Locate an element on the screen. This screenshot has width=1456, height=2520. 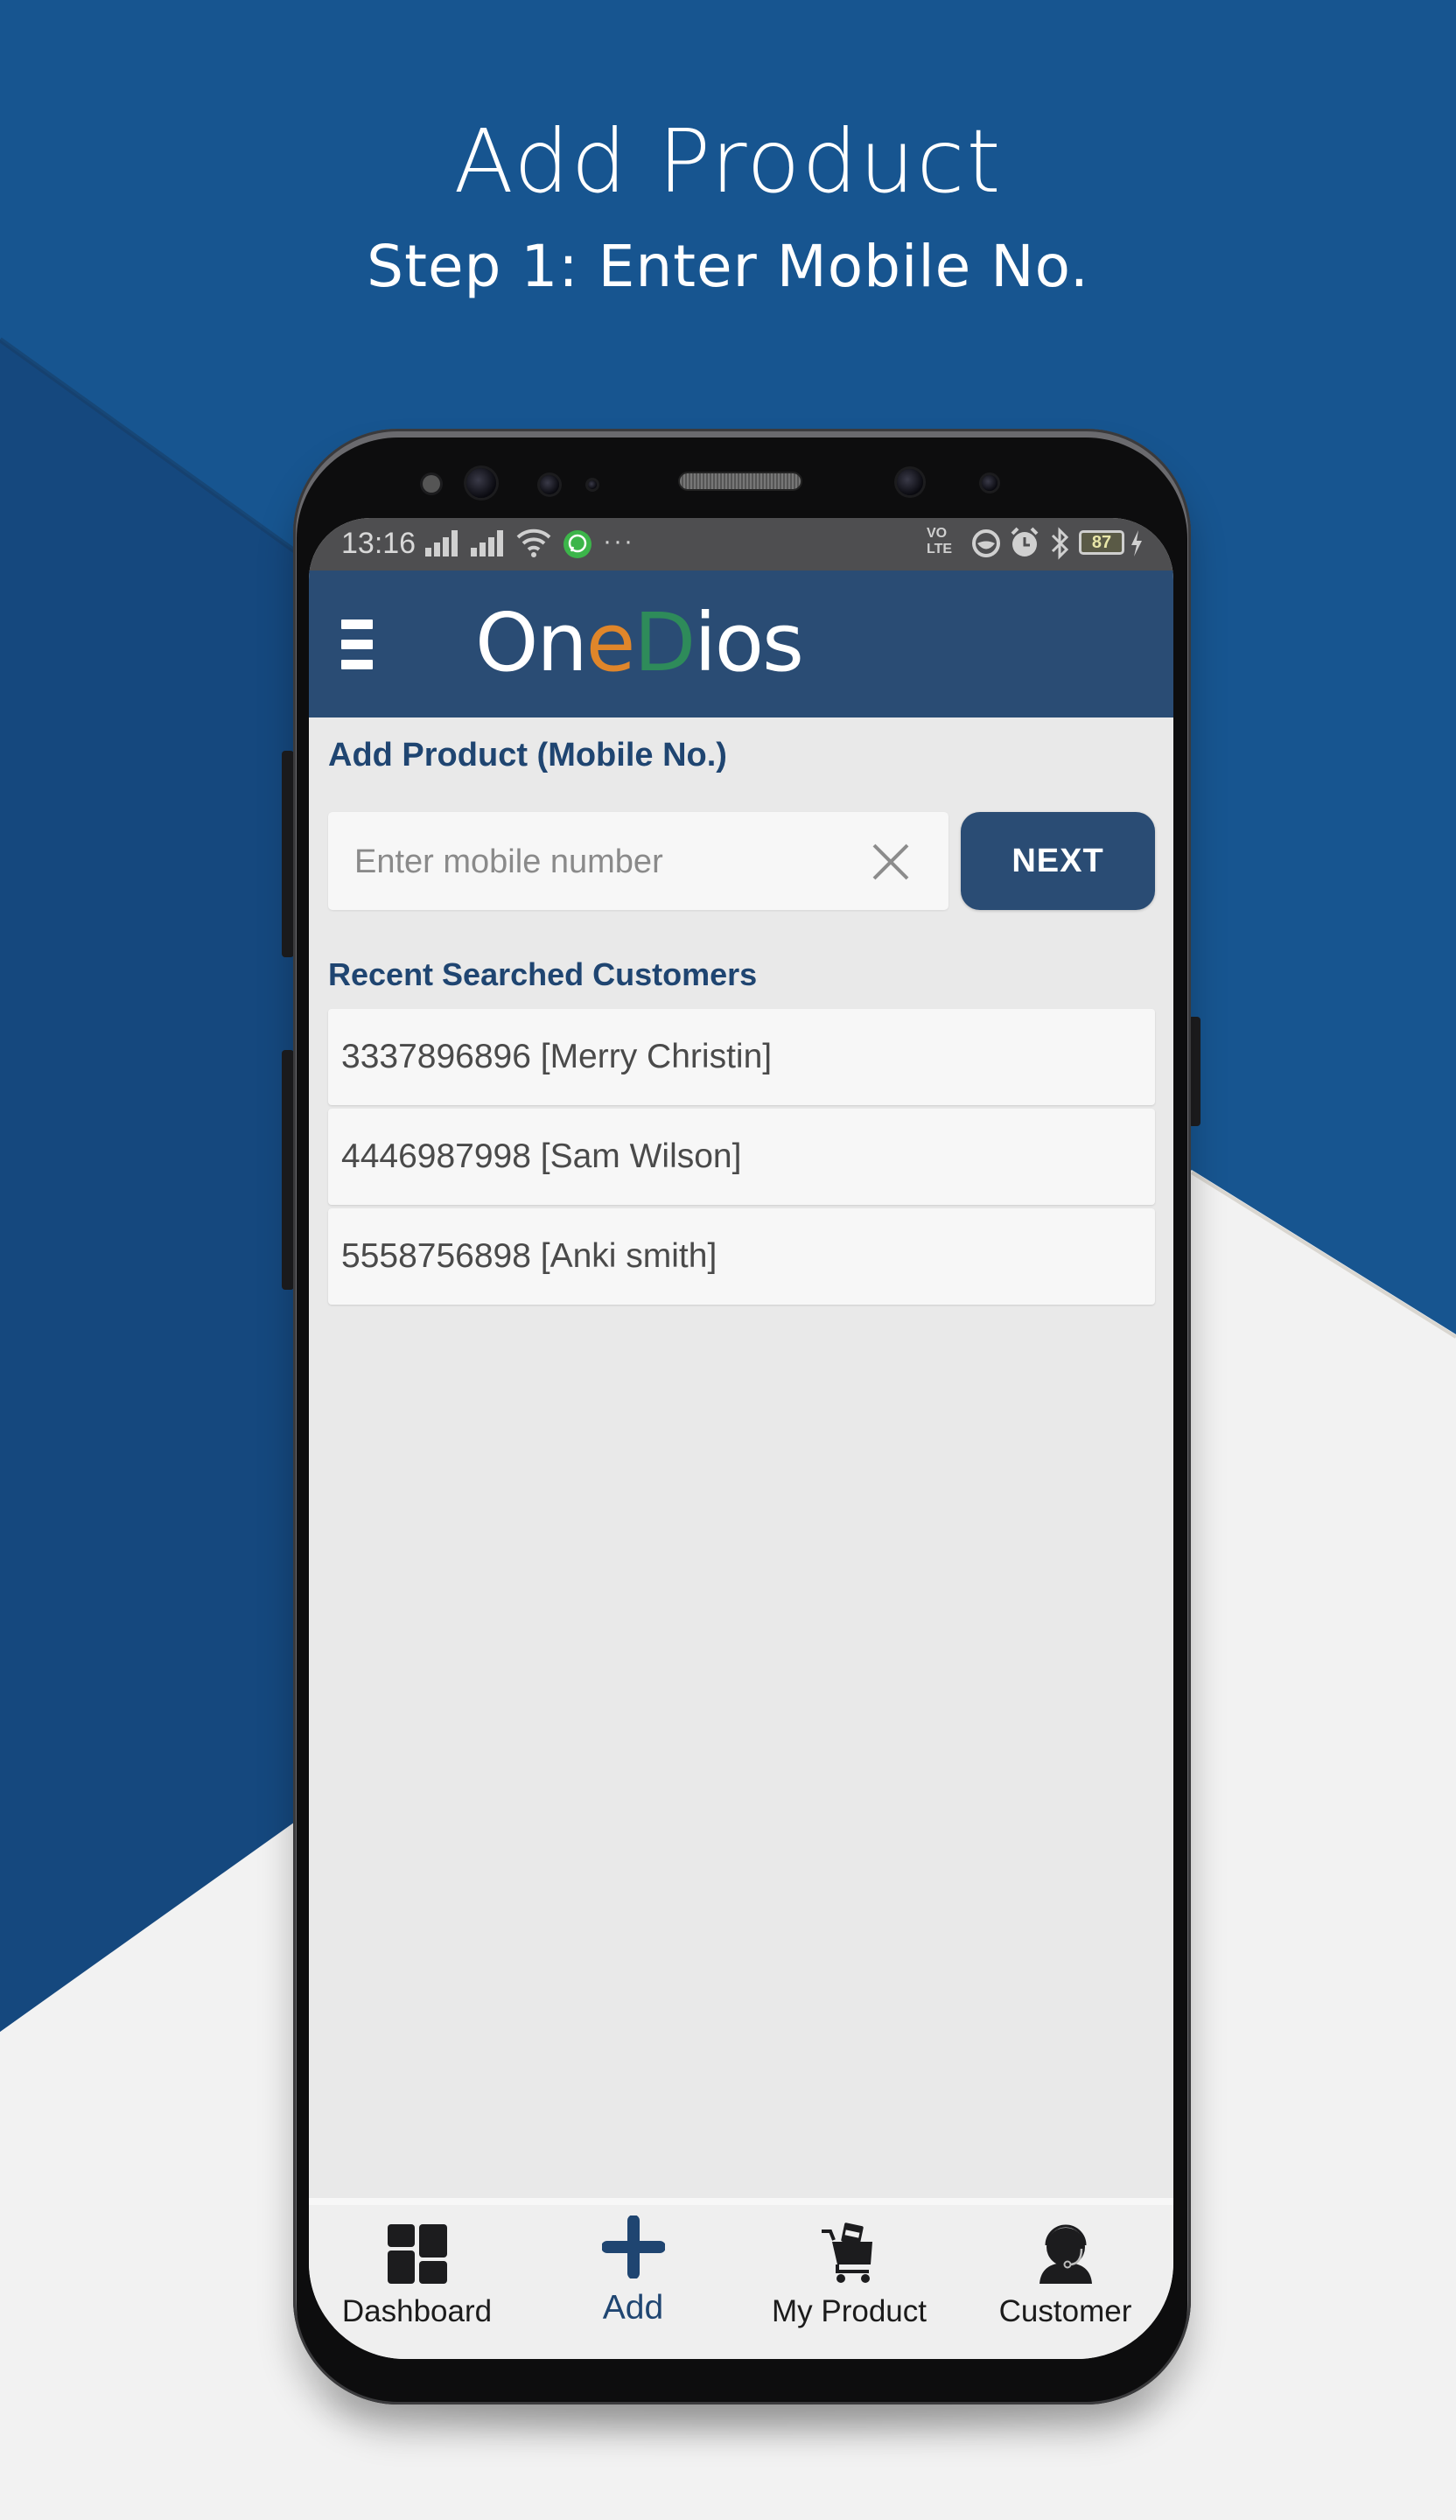
customer-list-item: 5558756898 [Anki smith] is located at coordinates (741, 1256).